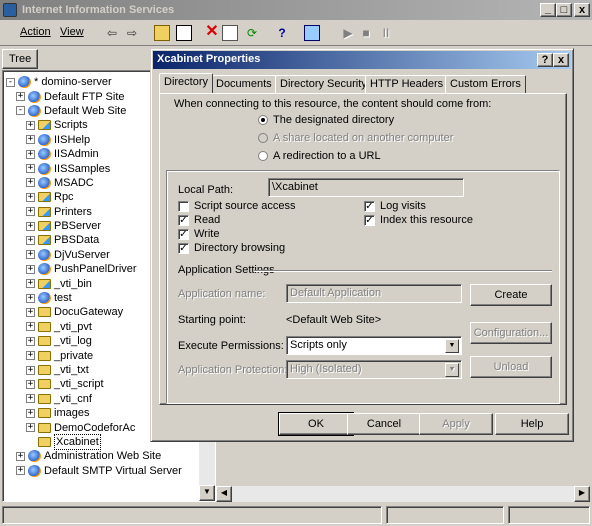  What do you see at coordinates (207, 493) in the screenshot?
I see `tree-scroll-down: ▼` at bounding box center [207, 493].